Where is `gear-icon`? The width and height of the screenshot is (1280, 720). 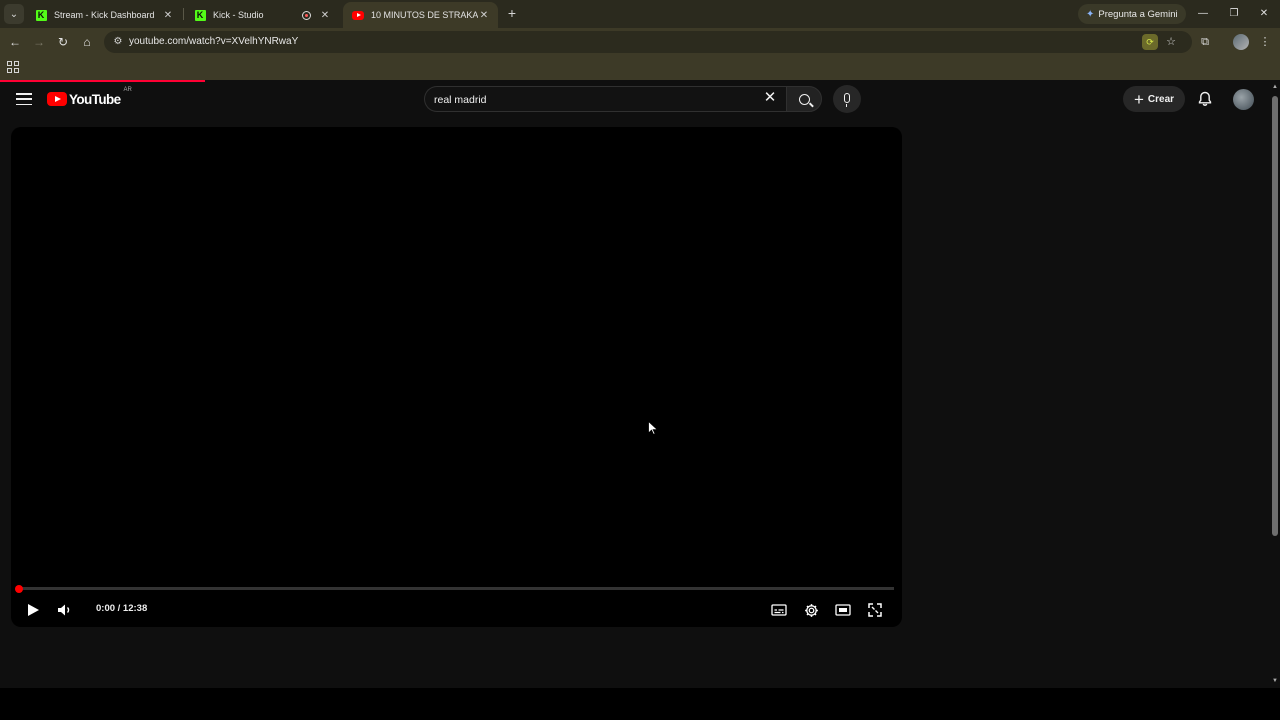 gear-icon is located at coordinates (811, 610).